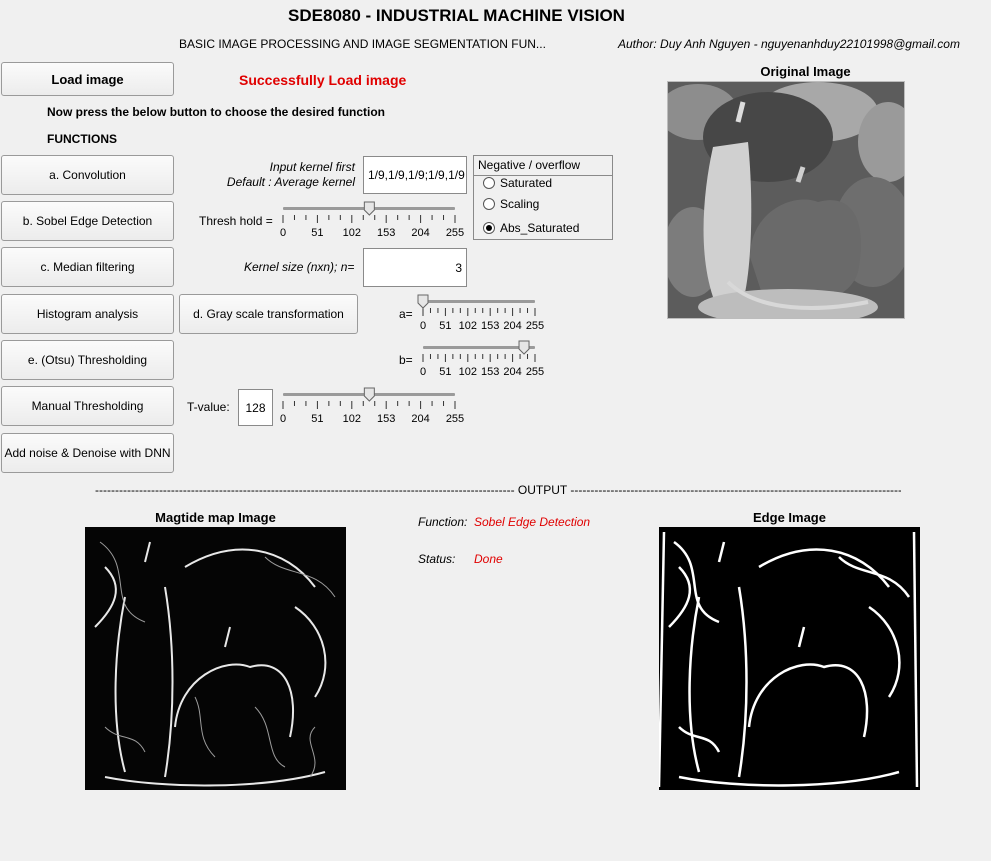 The width and height of the screenshot is (991, 861). Describe the element at coordinates (87, 360) in the screenshot. I see `otsu-threshold-button: e. (Otsu) Thresholding` at that location.